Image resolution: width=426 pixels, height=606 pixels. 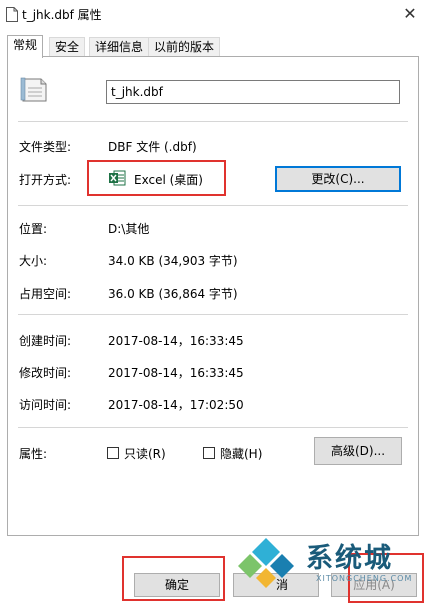 What do you see at coordinates (45, 341) in the screenshot?
I see `created-label: 创建时间:` at bounding box center [45, 341].